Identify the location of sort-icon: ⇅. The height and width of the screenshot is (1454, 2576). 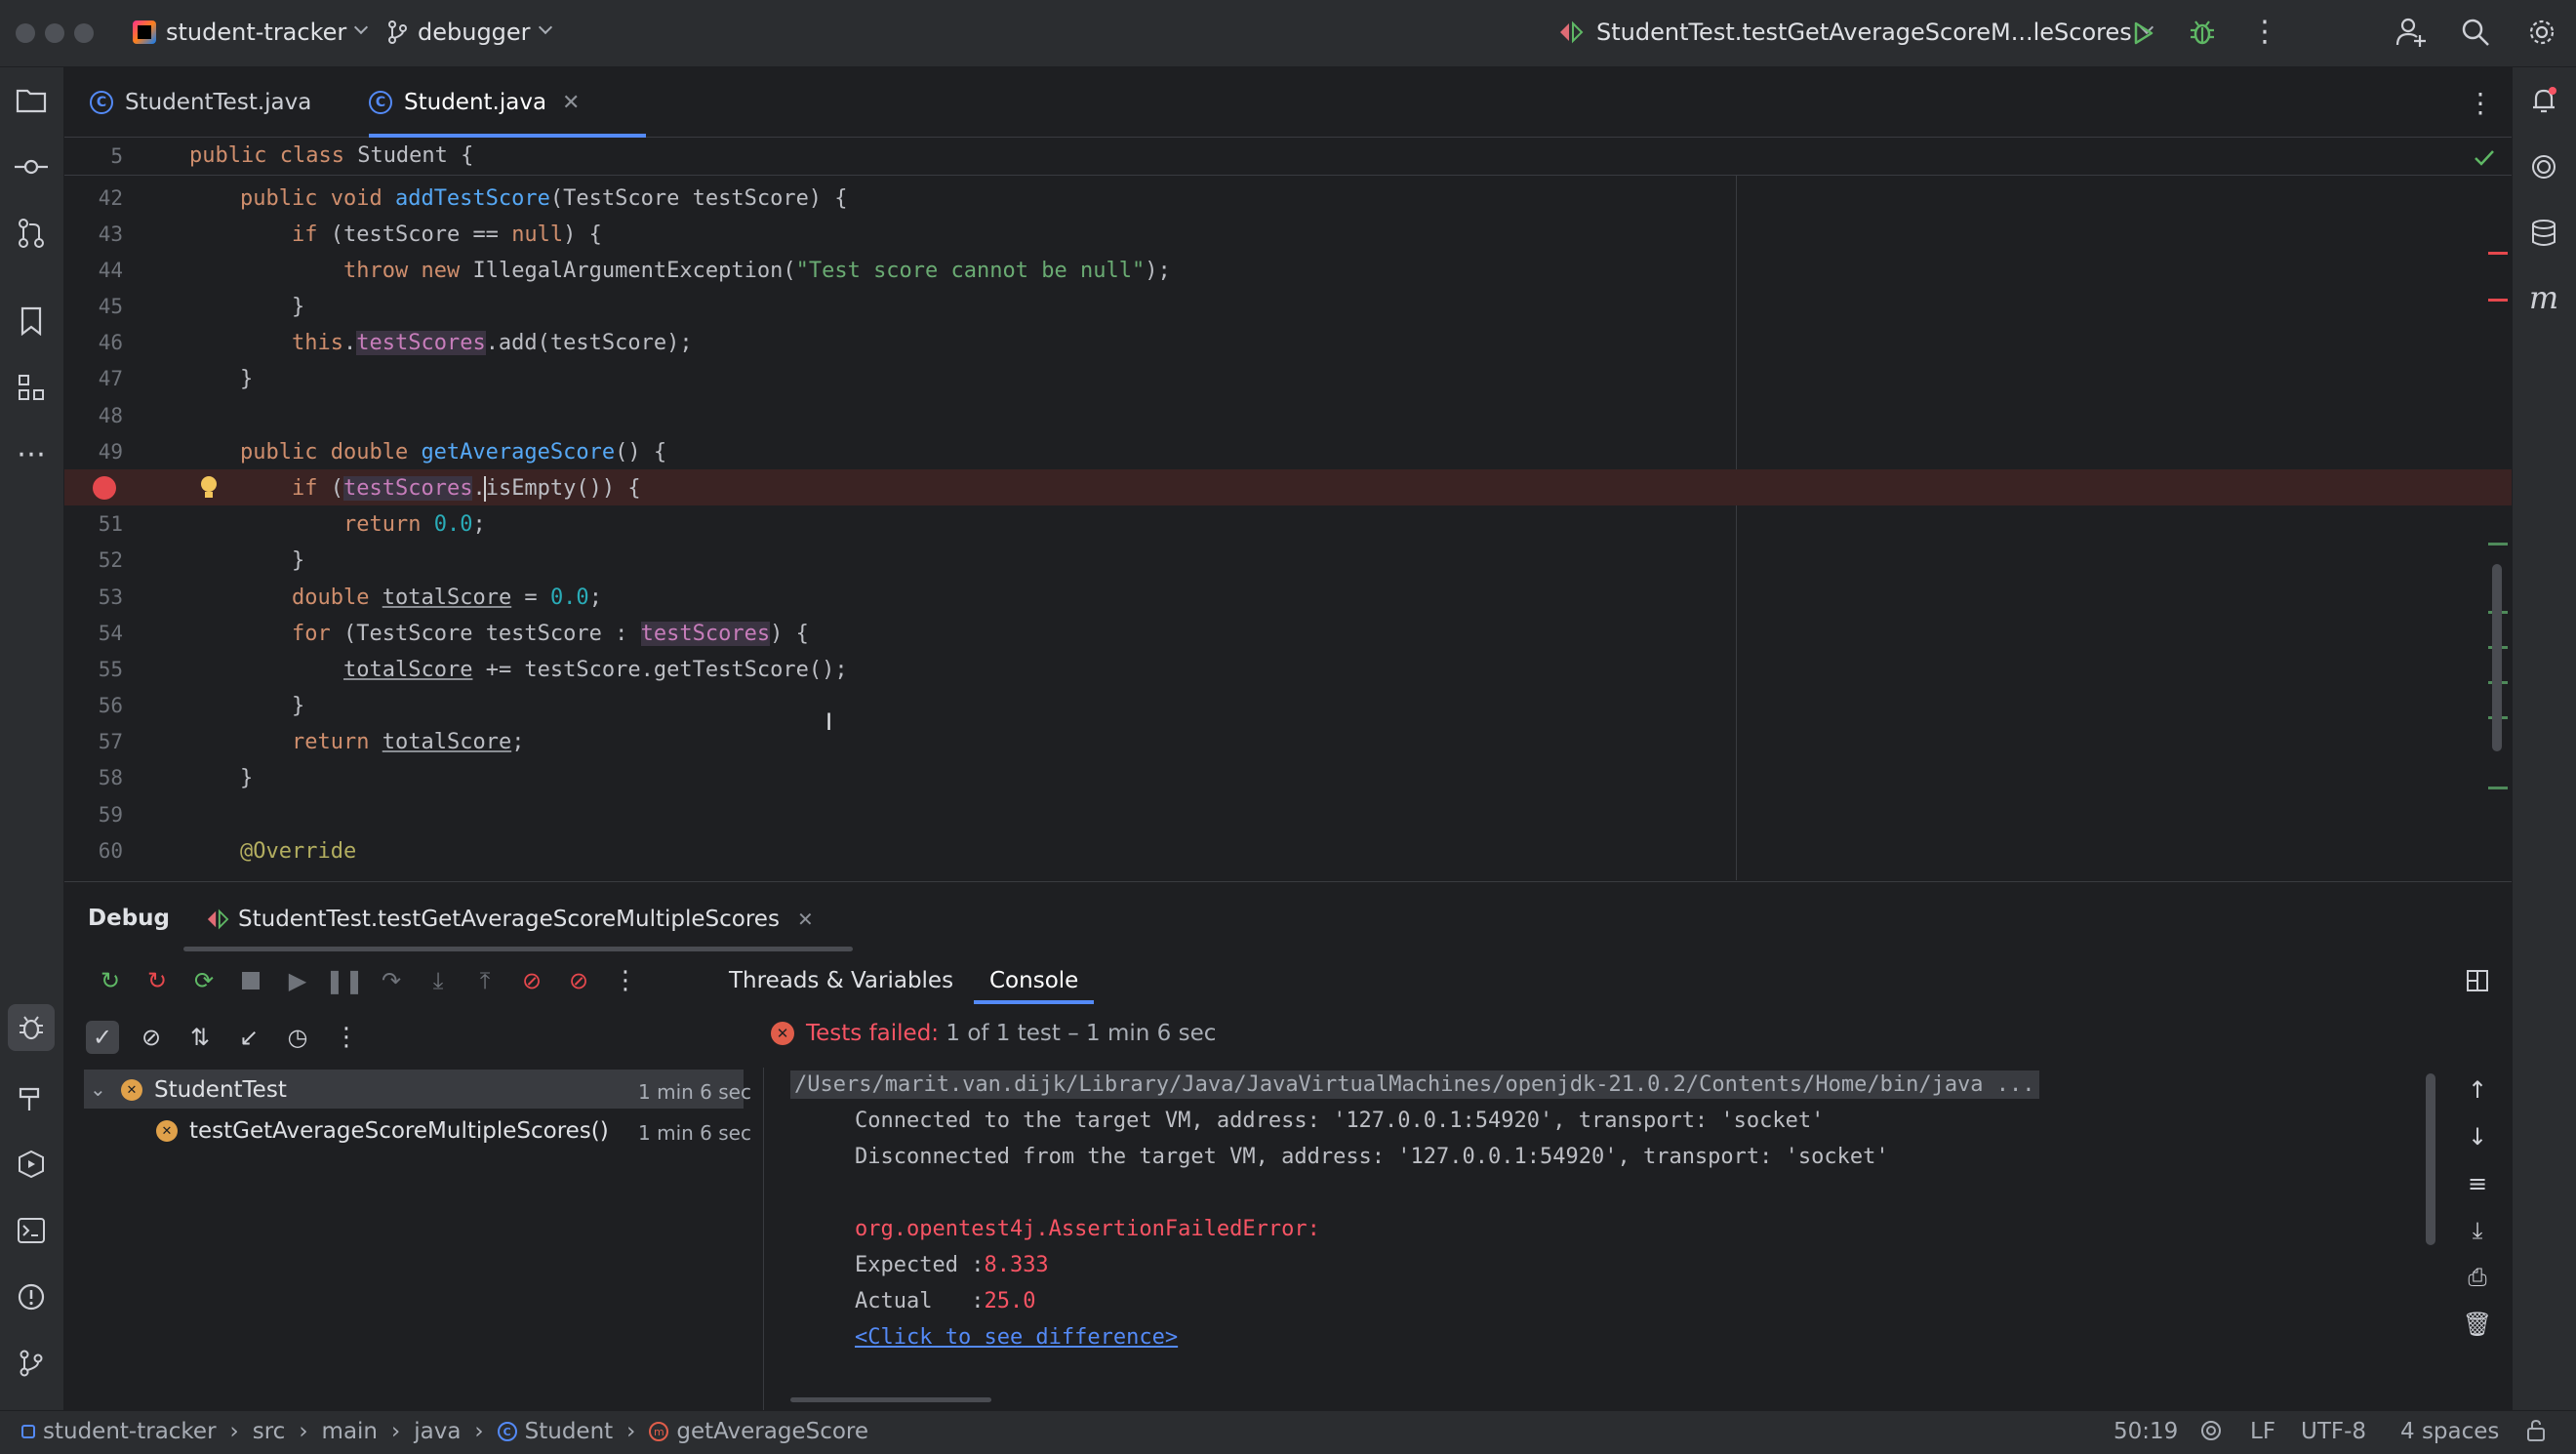
(200, 1037).